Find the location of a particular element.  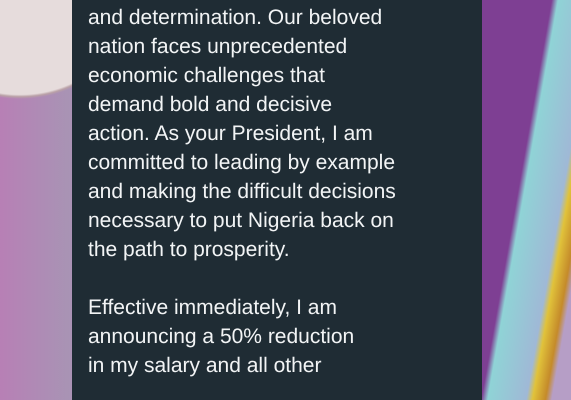

message-text: Effective immediately, I am announcing a 50% reduction in my salary and all other is located at coordinates (222, 337).